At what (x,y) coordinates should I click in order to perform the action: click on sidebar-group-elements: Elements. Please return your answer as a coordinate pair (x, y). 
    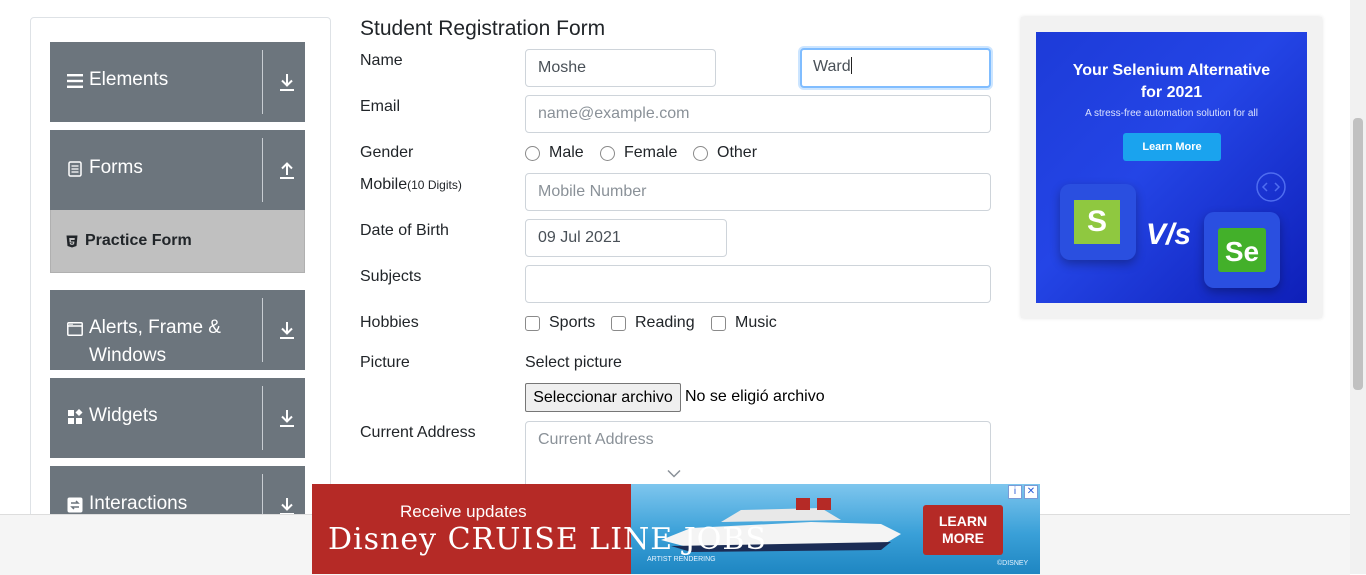
    Looking at the image, I should click on (177, 82).